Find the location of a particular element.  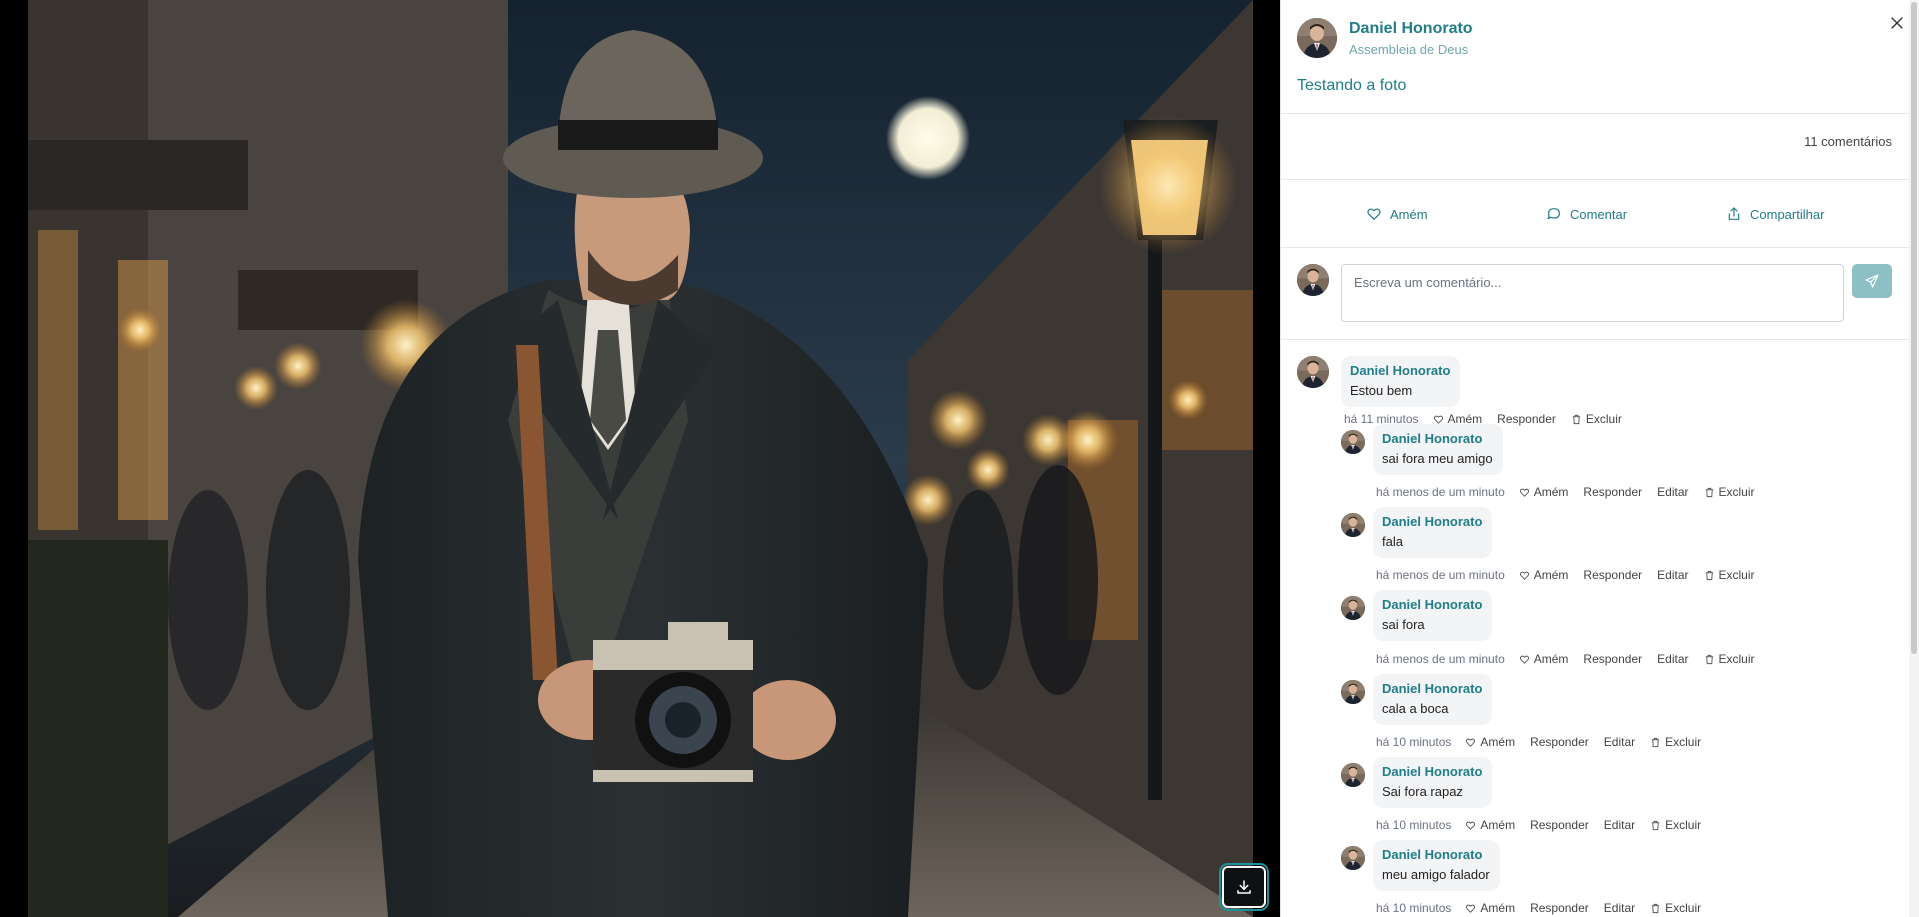

scrollbar is located at coordinates (1914, 458).